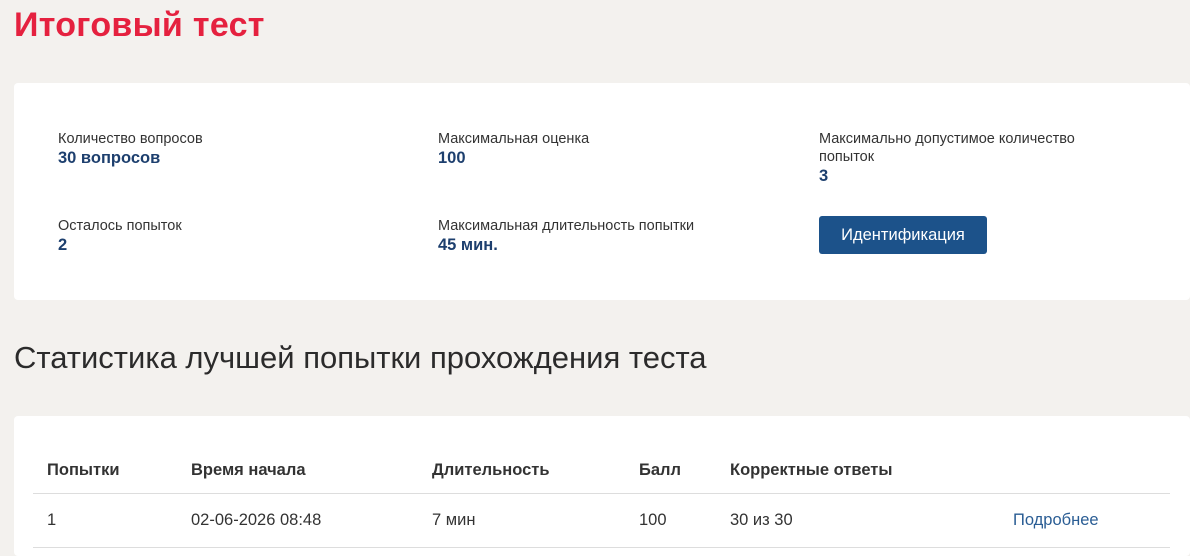  I want to click on cell-score: 100, so click(670, 520).